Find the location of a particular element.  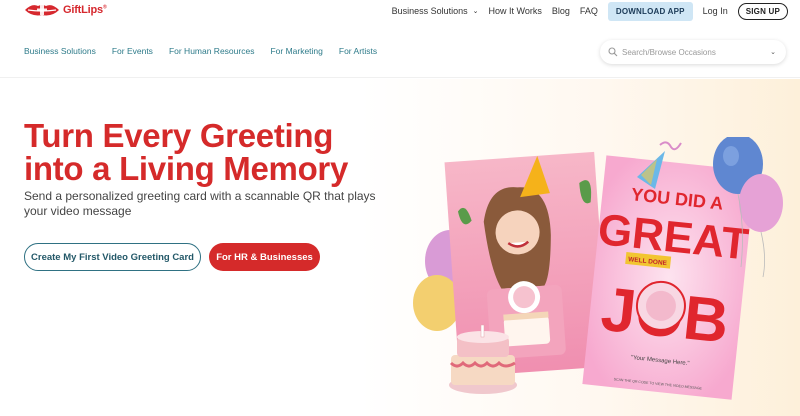

search-placeholder: Search/Browse Occasions is located at coordinates (669, 52).